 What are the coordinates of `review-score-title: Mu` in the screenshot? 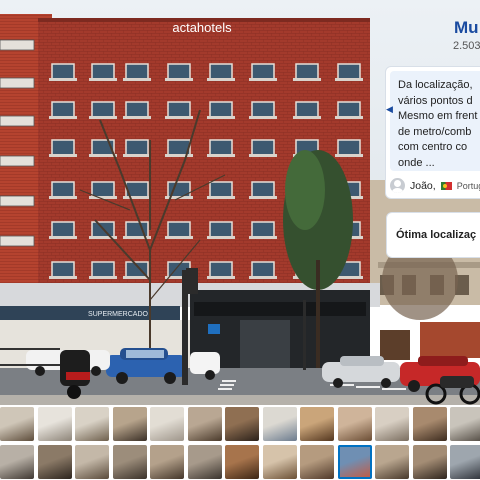 It's located at (466, 28).